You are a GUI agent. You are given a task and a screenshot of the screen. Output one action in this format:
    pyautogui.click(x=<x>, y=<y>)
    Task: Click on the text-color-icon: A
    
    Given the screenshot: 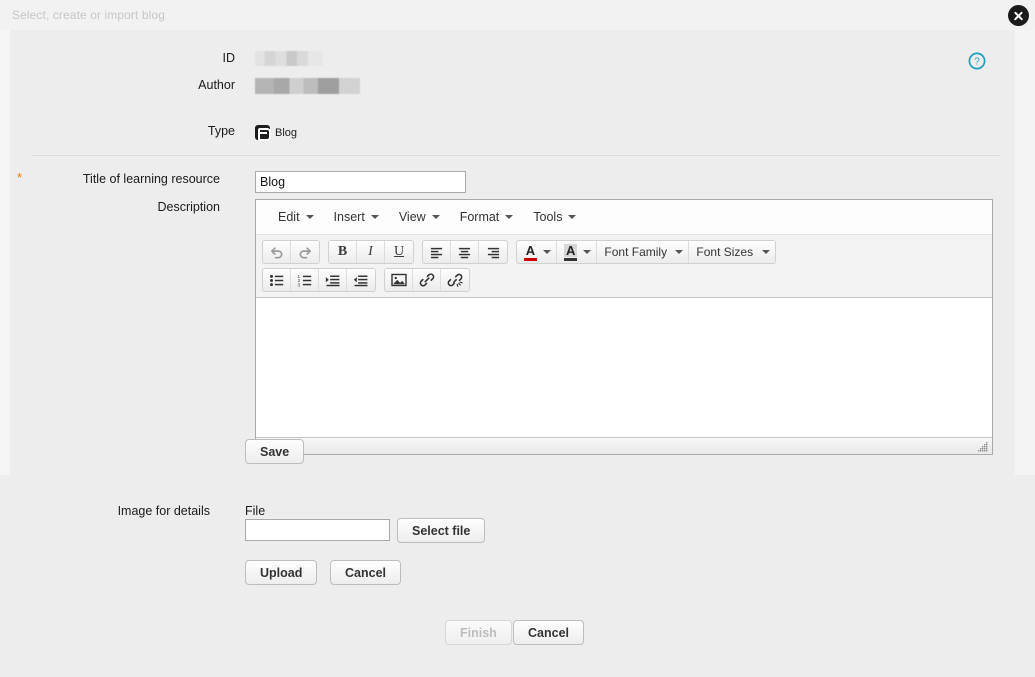 What is the action you would take?
    pyautogui.click(x=530, y=252)
    